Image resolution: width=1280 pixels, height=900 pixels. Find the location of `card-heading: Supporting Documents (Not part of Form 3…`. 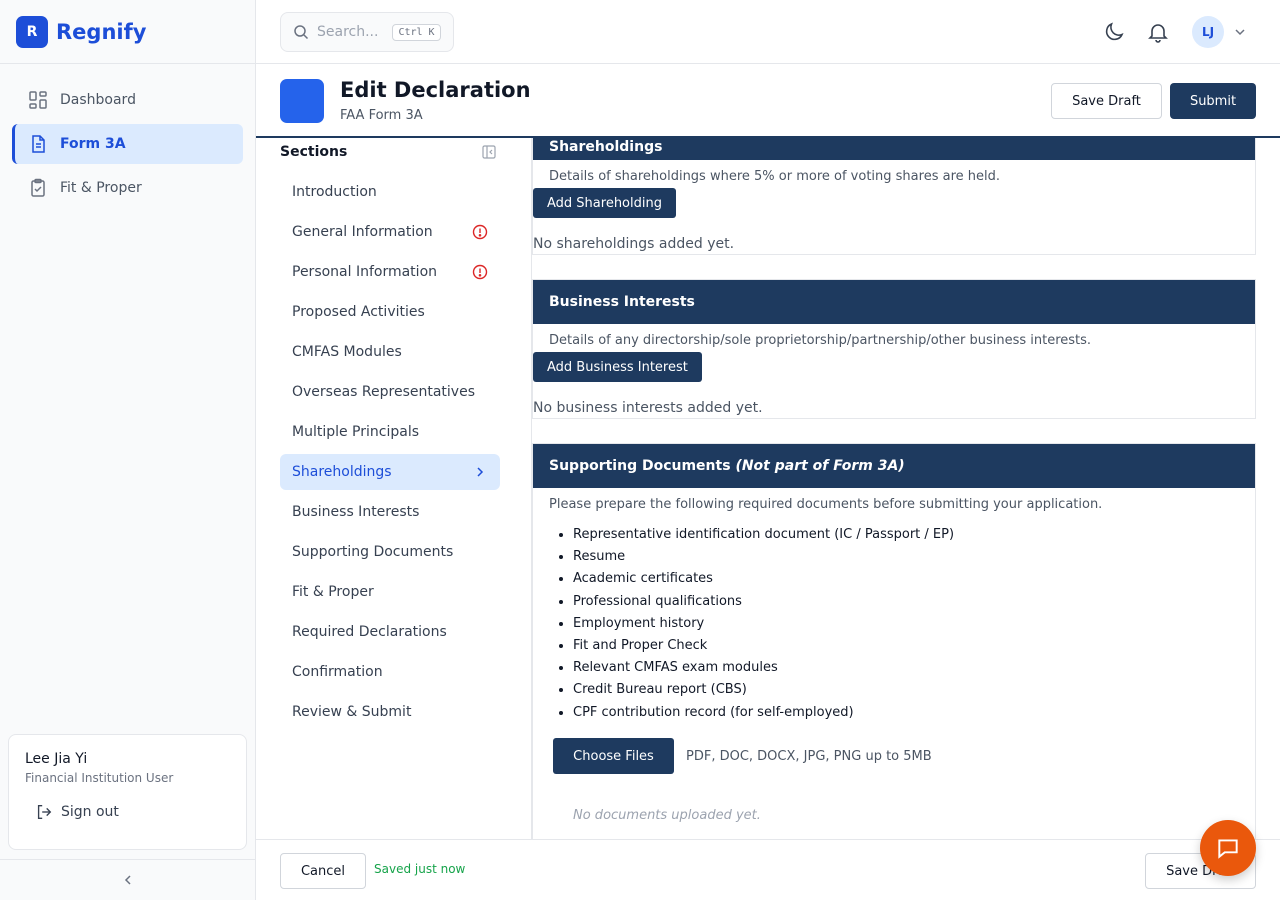

card-heading: Supporting Documents (Not part of Form 3… is located at coordinates (894, 466).